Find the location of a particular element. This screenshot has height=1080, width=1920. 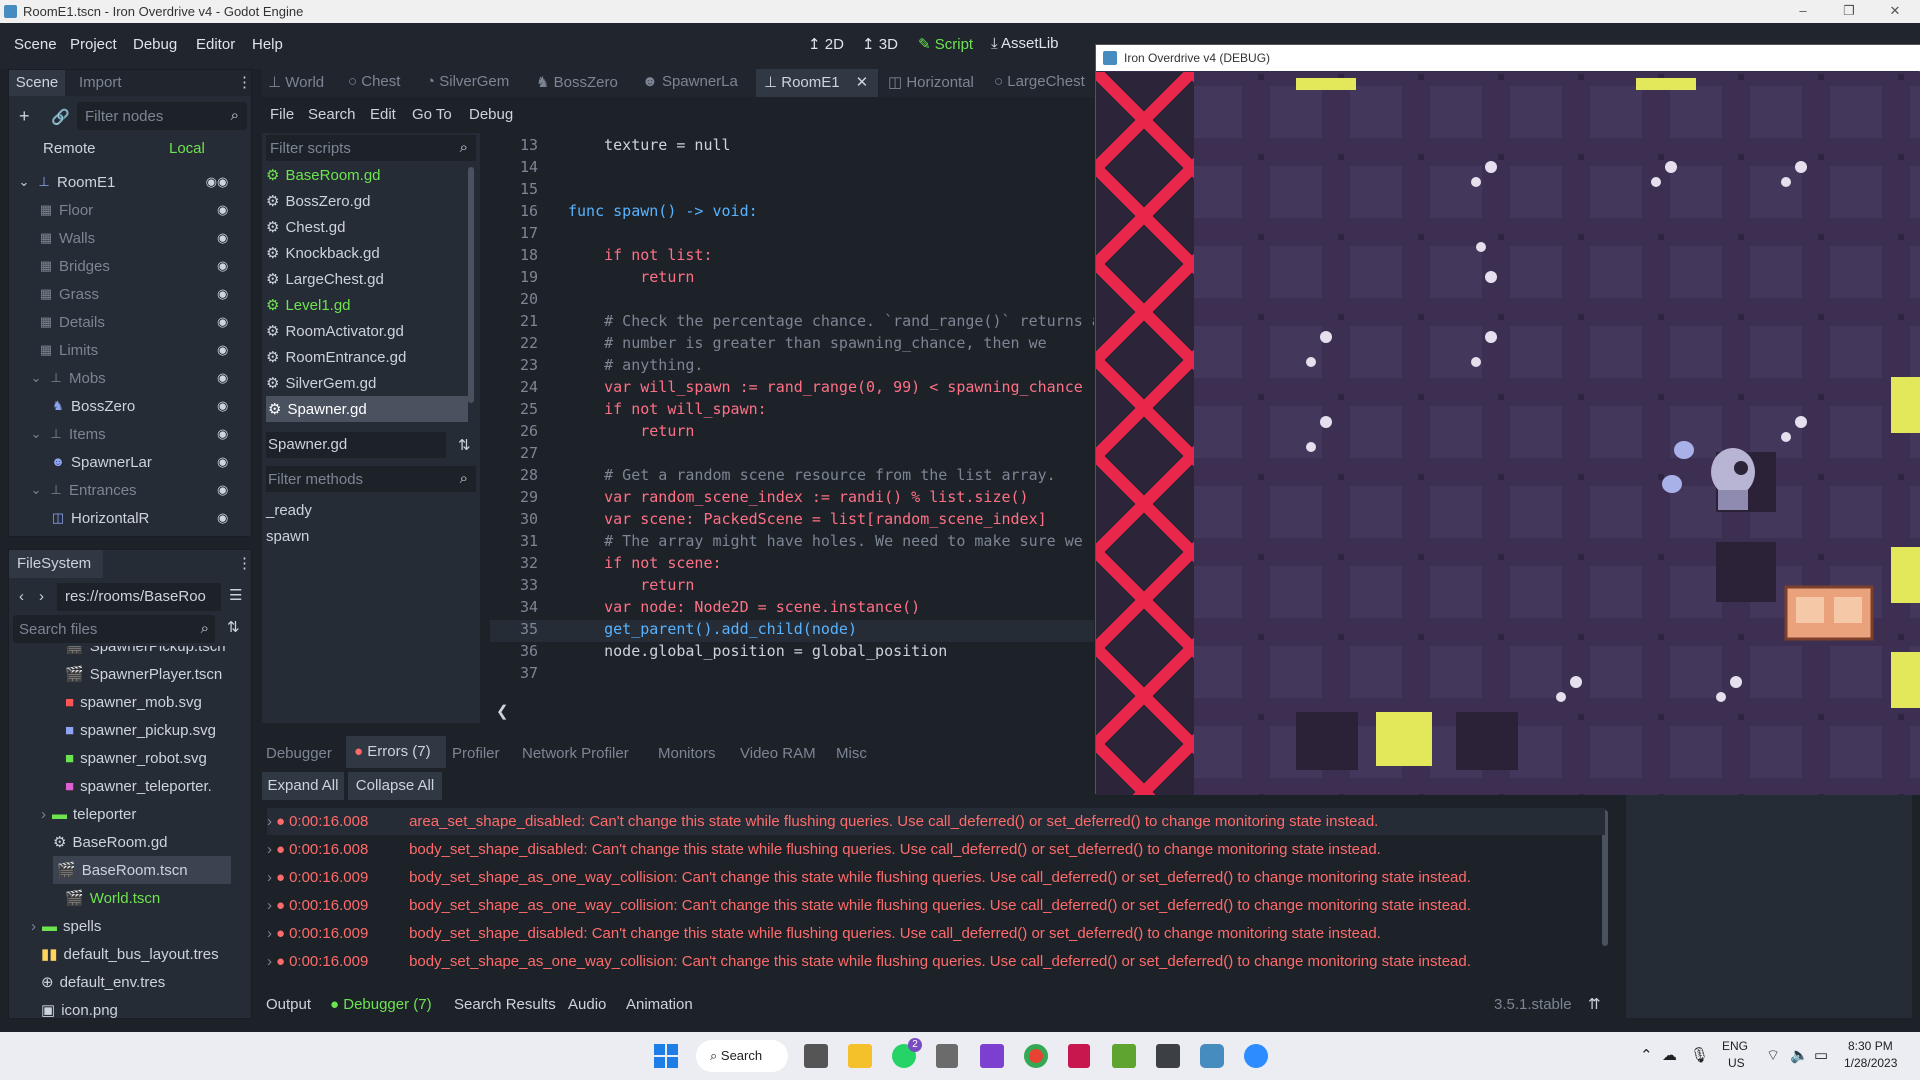

path-field: res://rooms/BaseRoo is located at coordinates (139, 597).